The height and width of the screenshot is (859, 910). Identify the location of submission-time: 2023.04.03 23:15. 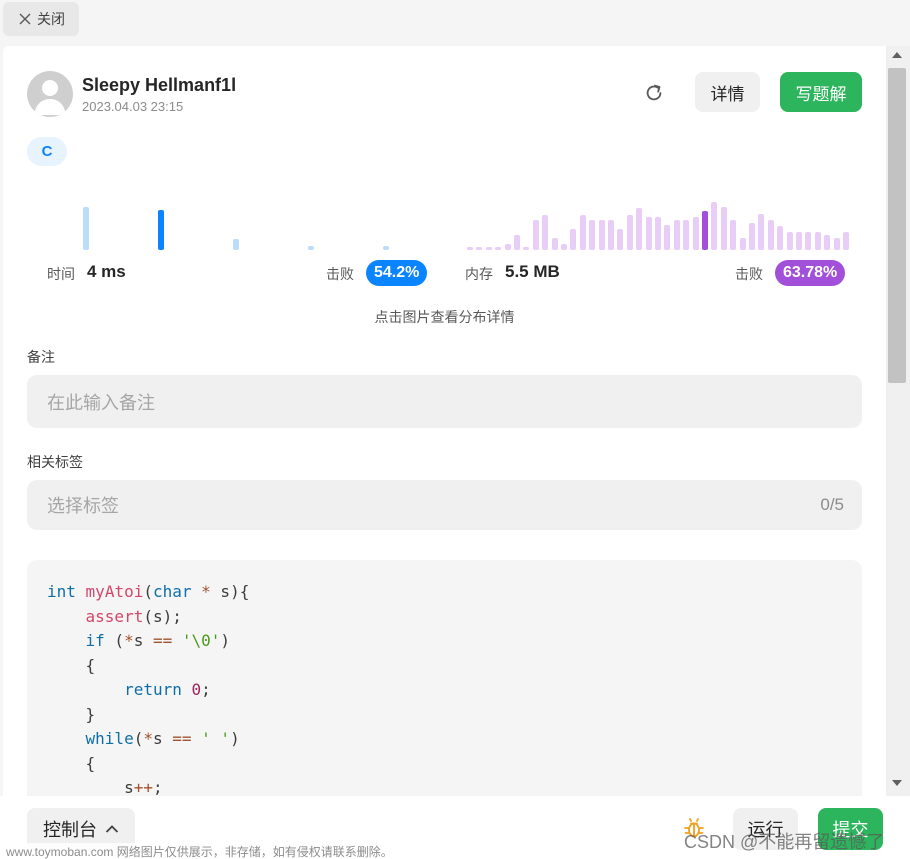
(133, 106).